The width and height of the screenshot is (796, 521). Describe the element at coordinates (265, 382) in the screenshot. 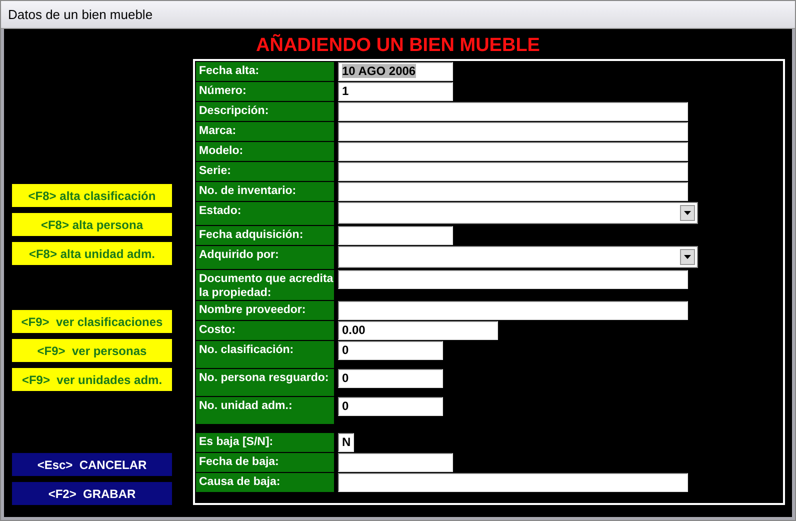

I see `field-label: No. persona resguardo:` at that location.